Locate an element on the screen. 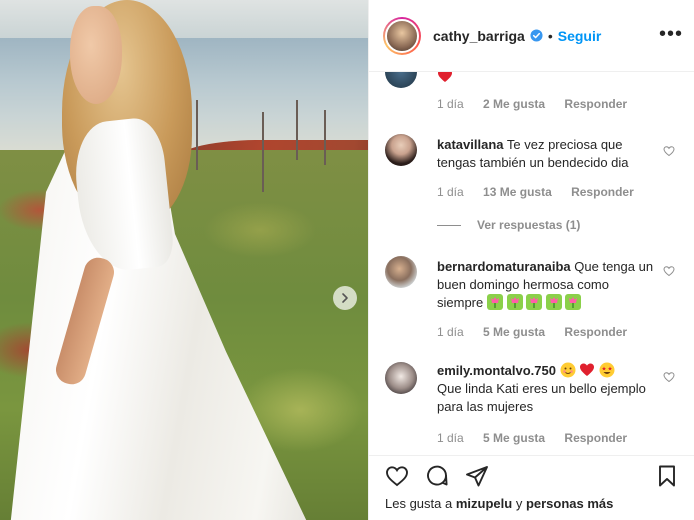  likes-summary: Les gusta a mizupelu y personas más is located at coordinates (499, 503).